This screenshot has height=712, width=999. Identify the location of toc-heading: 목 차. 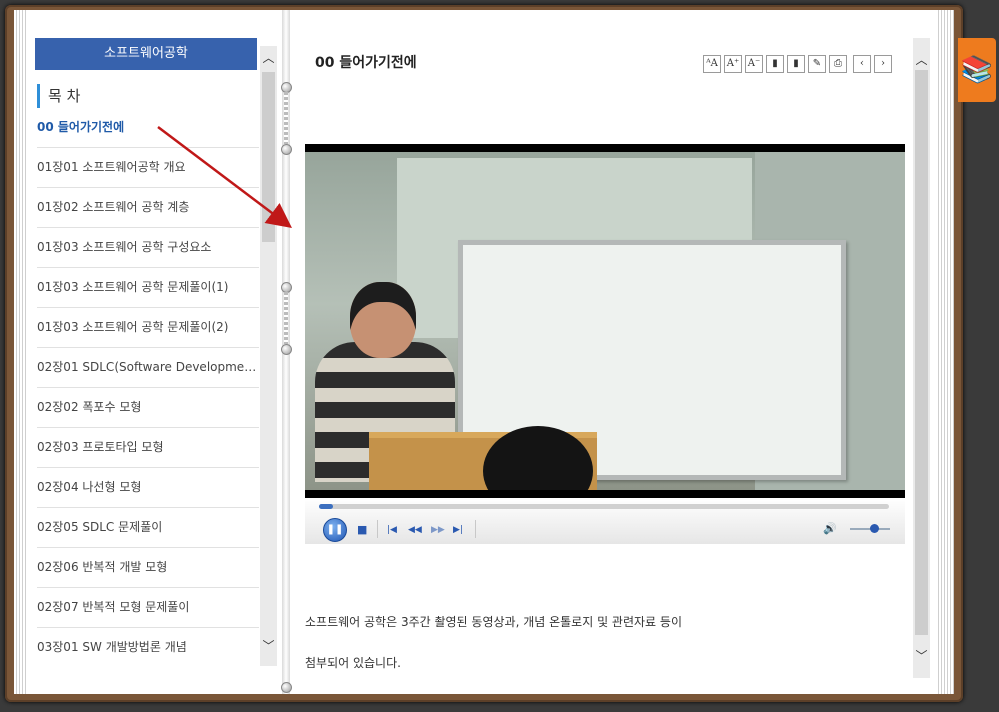
(58, 96).